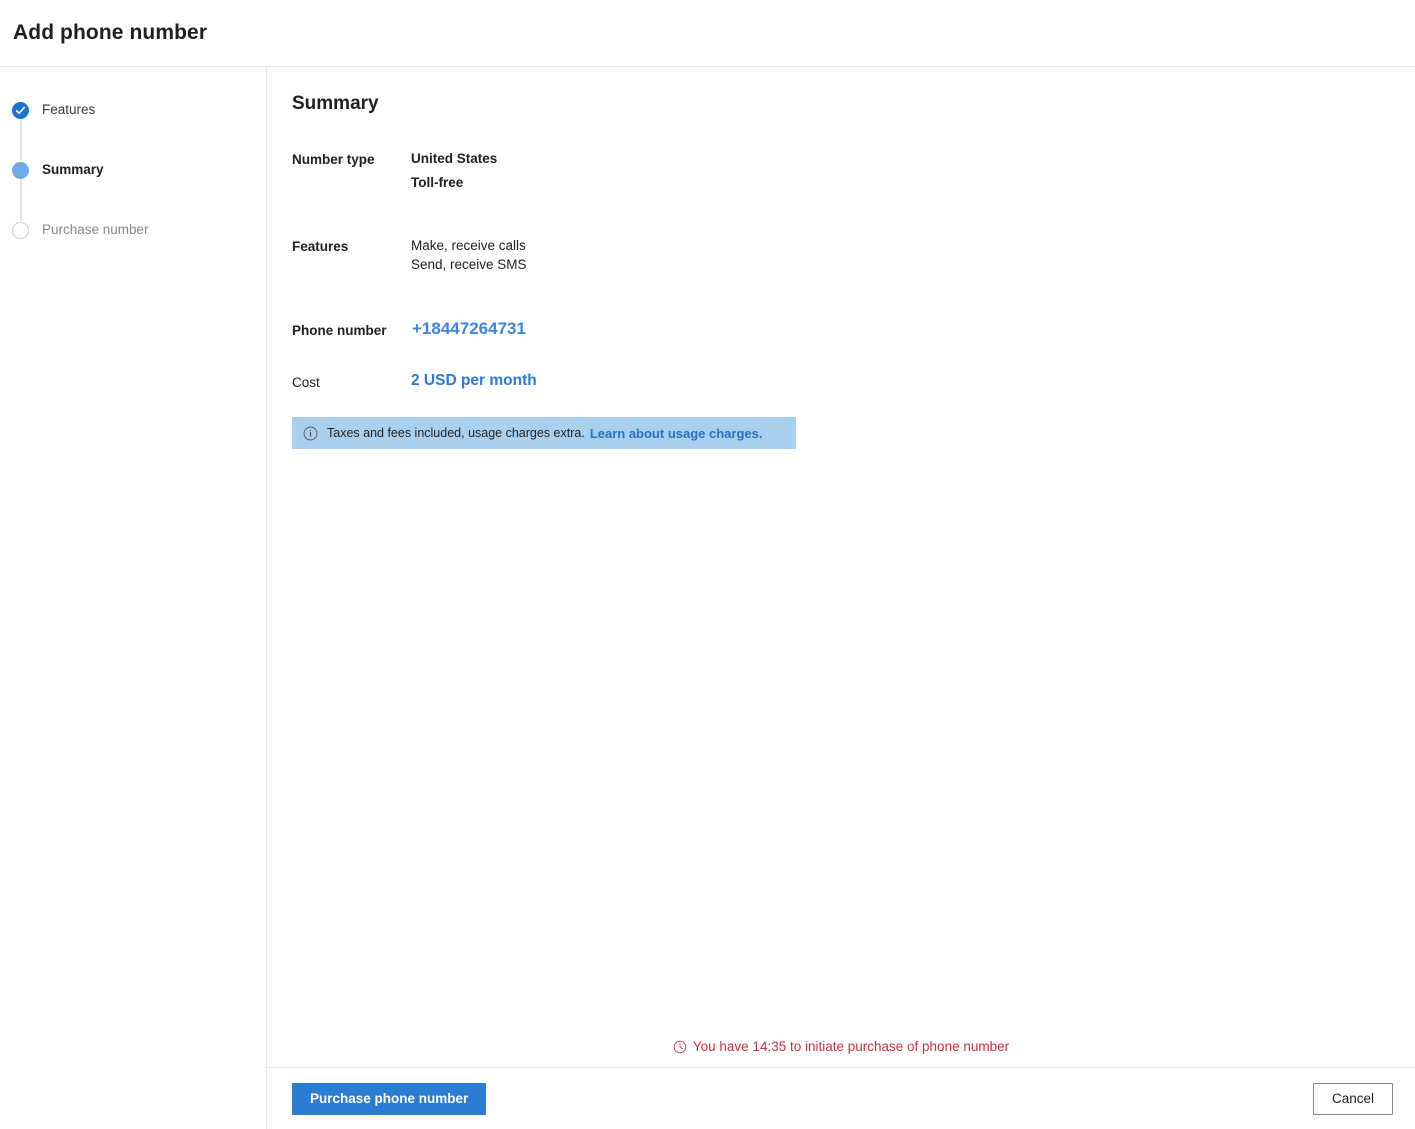  What do you see at coordinates (454, 158) in the screenshot?
I see `number-type-country: United States` at bounding box center [454, 158].